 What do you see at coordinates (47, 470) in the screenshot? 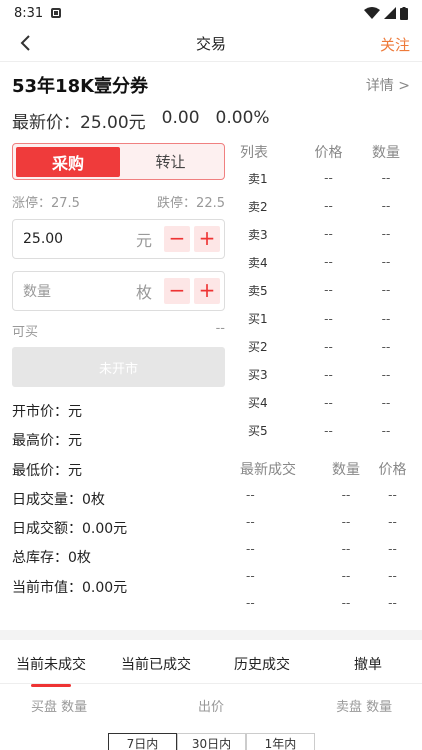
I see `stat-item: 最低价：元` at bounding box center [47, 470].